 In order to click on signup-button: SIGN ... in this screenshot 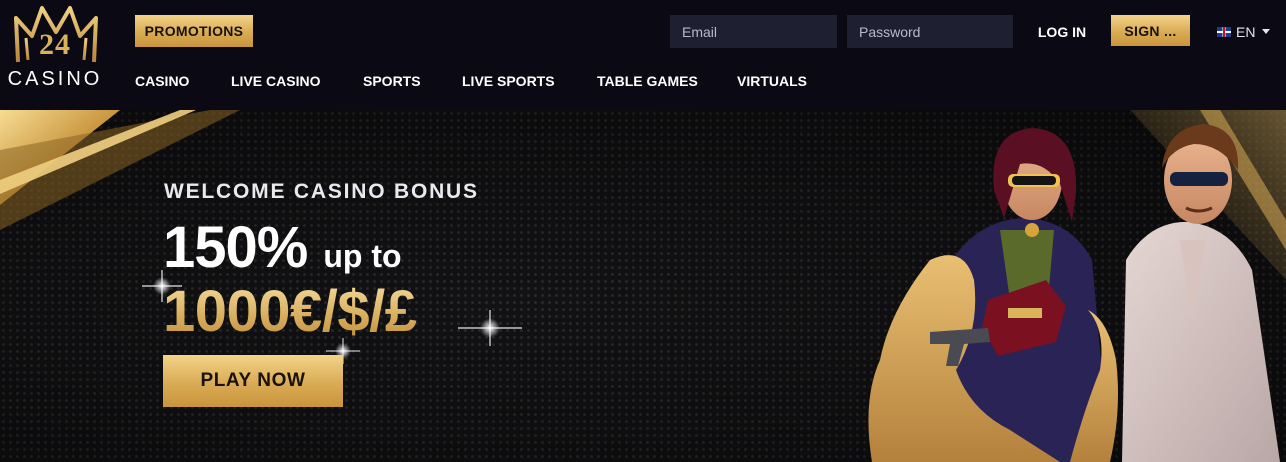, I will do `click(1150, 30)`.